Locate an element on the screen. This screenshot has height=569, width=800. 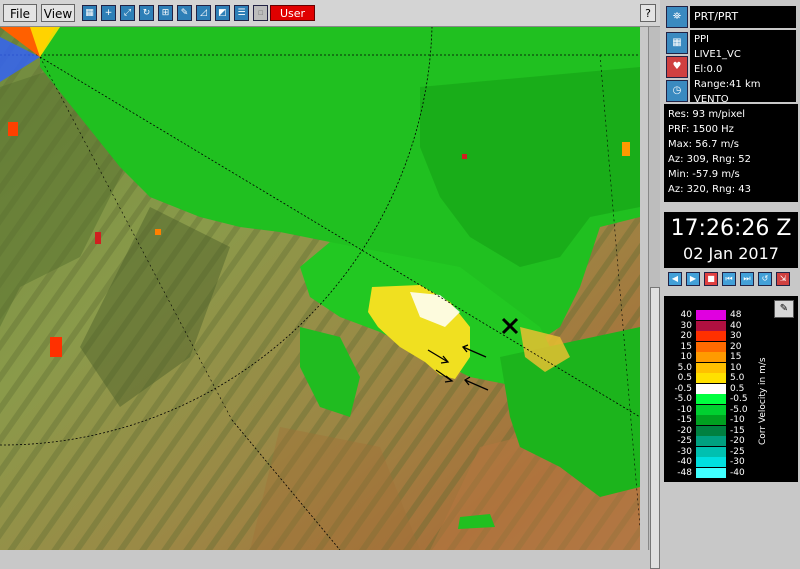
legend-high-value: -40 is located at coordinates (737, 472).